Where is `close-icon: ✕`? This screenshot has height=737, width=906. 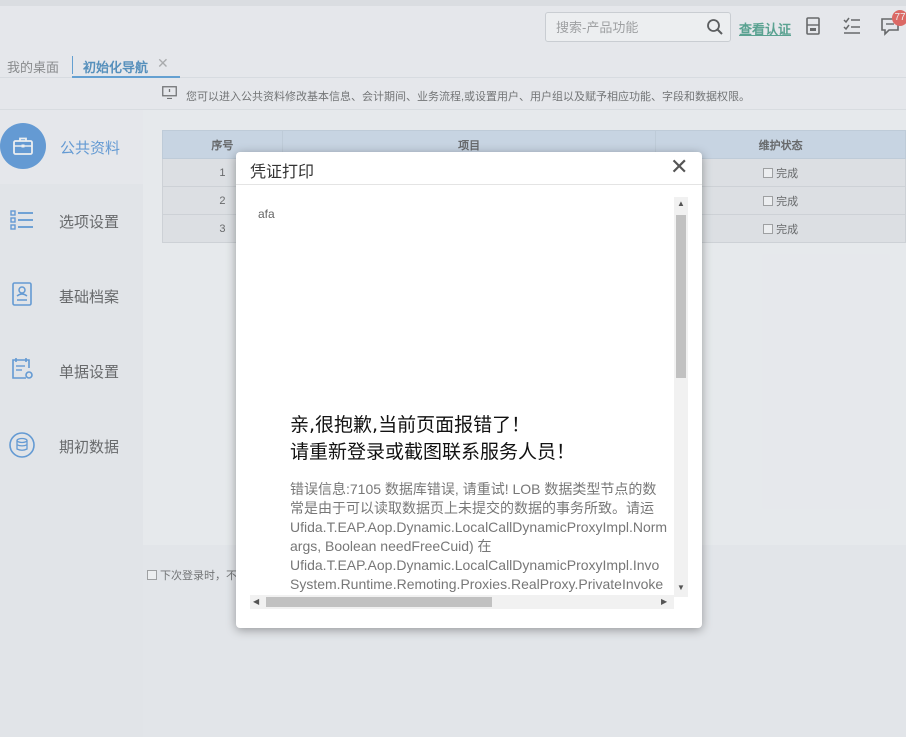
close-icon: ✕ is located at coordinates (679, 167).